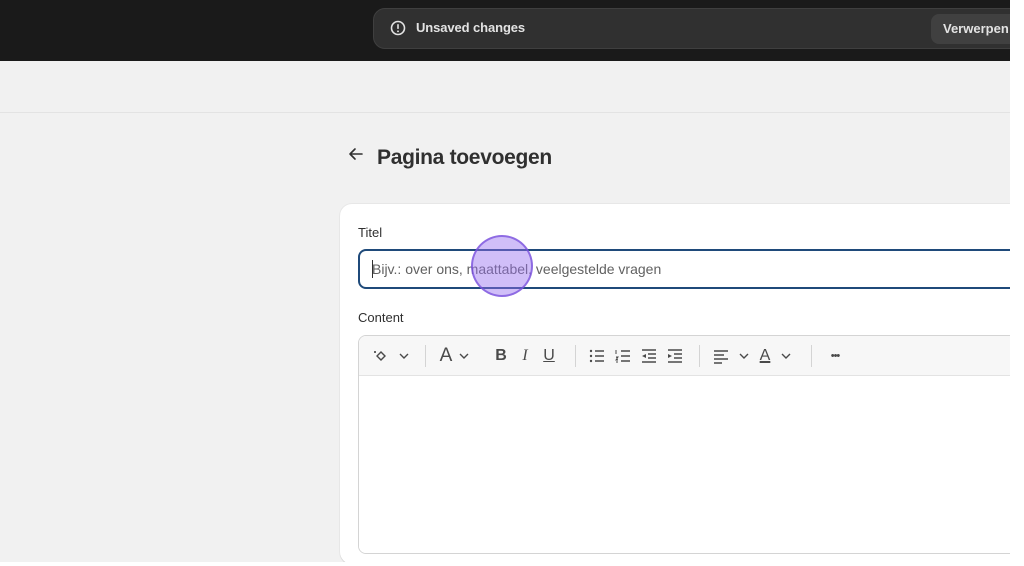 This screenshot has height=566, width=1024. Describe the element at coordinates (525, 356) in the screenshot. I see `italic-icon: I` at that location.